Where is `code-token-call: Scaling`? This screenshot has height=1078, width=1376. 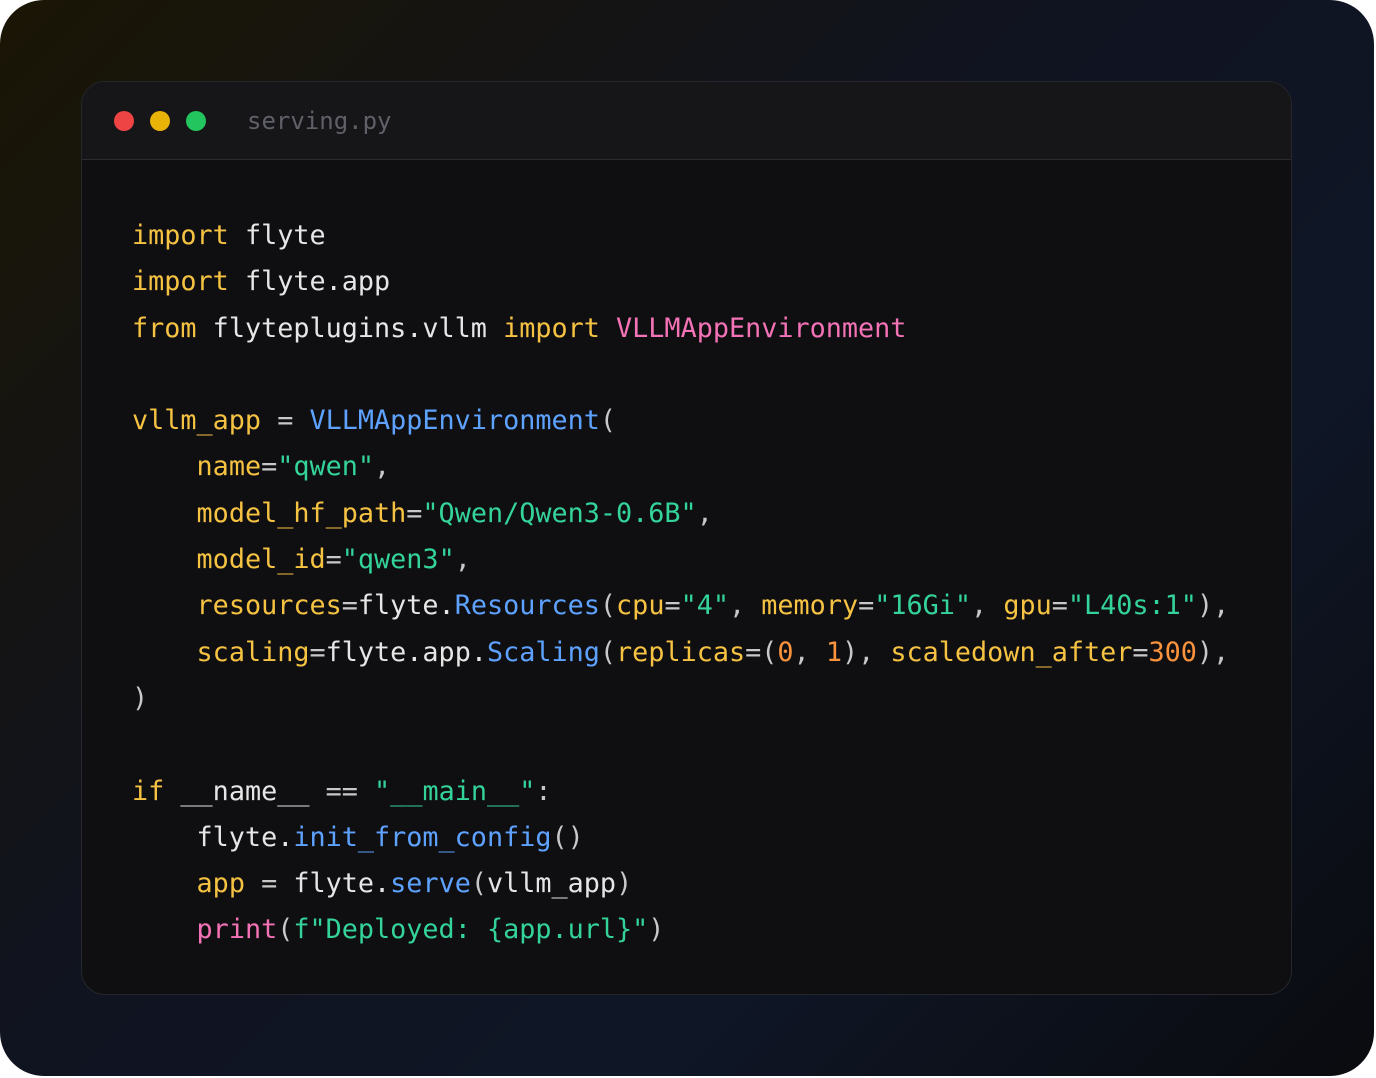
code-token-call: Scaling is located at coordinates (543, 652).